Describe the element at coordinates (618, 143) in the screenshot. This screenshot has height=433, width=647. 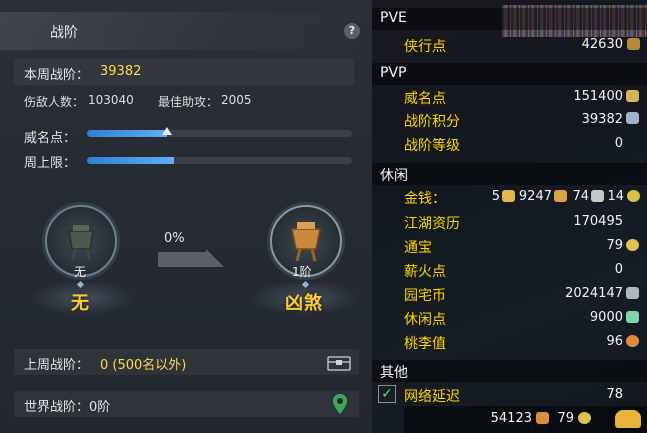
I see `pvp-item-value: 0` at that location.